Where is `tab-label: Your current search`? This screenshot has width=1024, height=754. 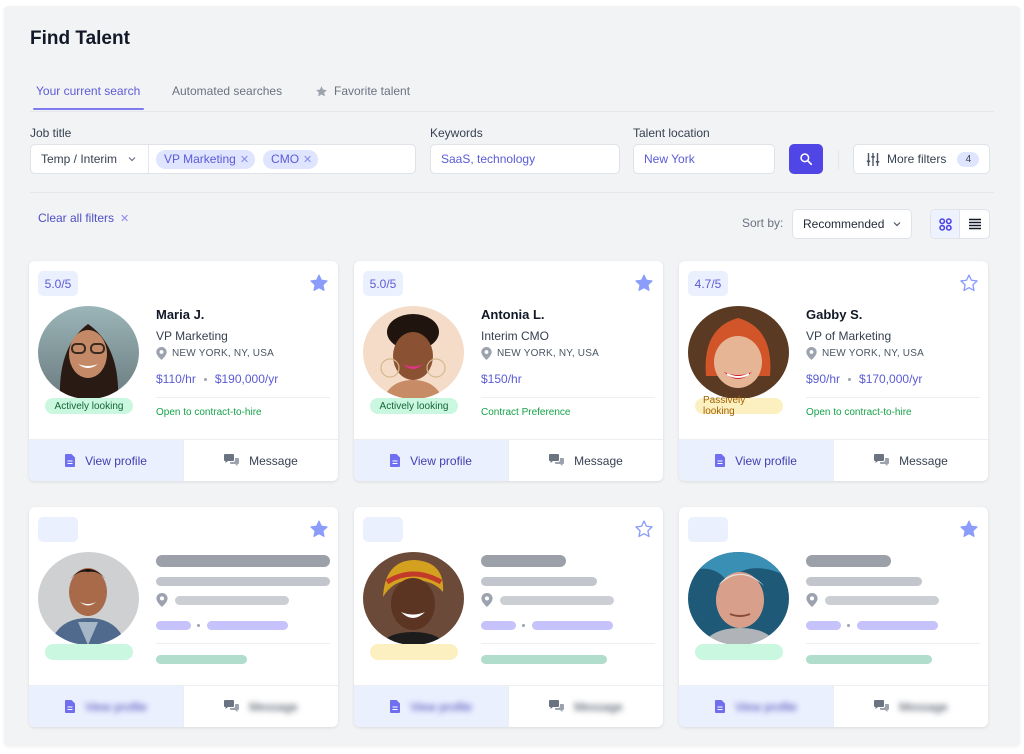 tab-label: Your current search is located at coordinates (88, 91).